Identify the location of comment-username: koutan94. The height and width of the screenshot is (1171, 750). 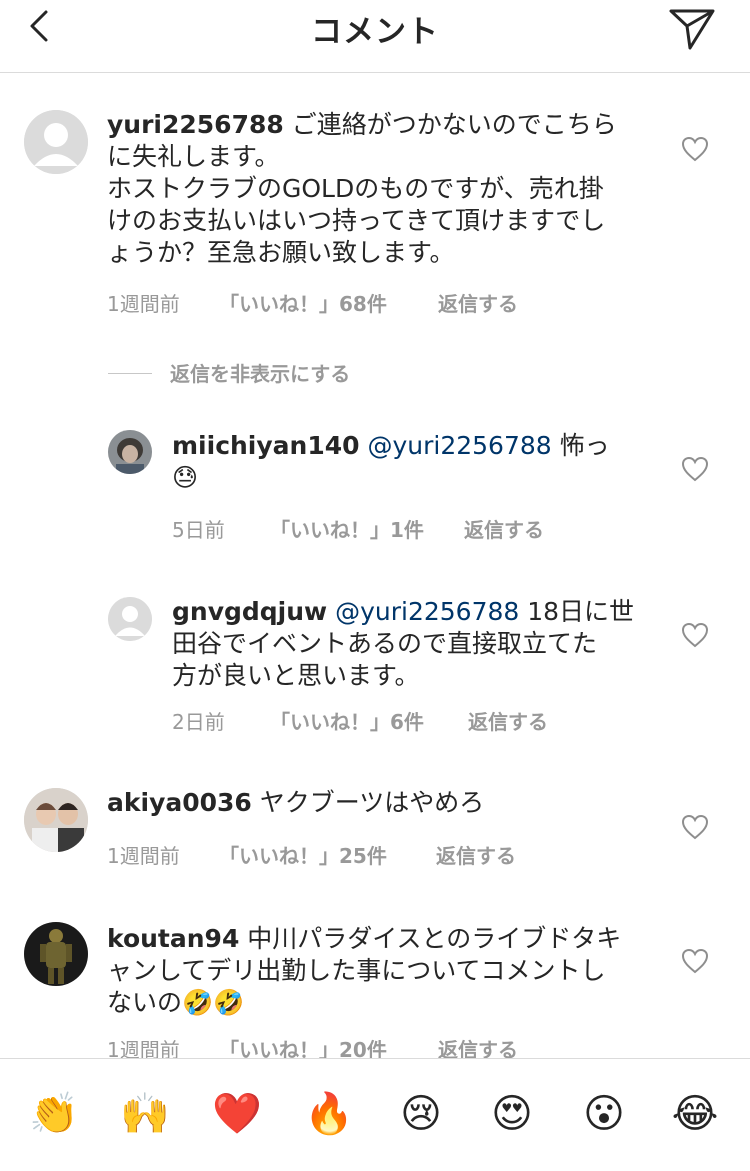
(173, 938).